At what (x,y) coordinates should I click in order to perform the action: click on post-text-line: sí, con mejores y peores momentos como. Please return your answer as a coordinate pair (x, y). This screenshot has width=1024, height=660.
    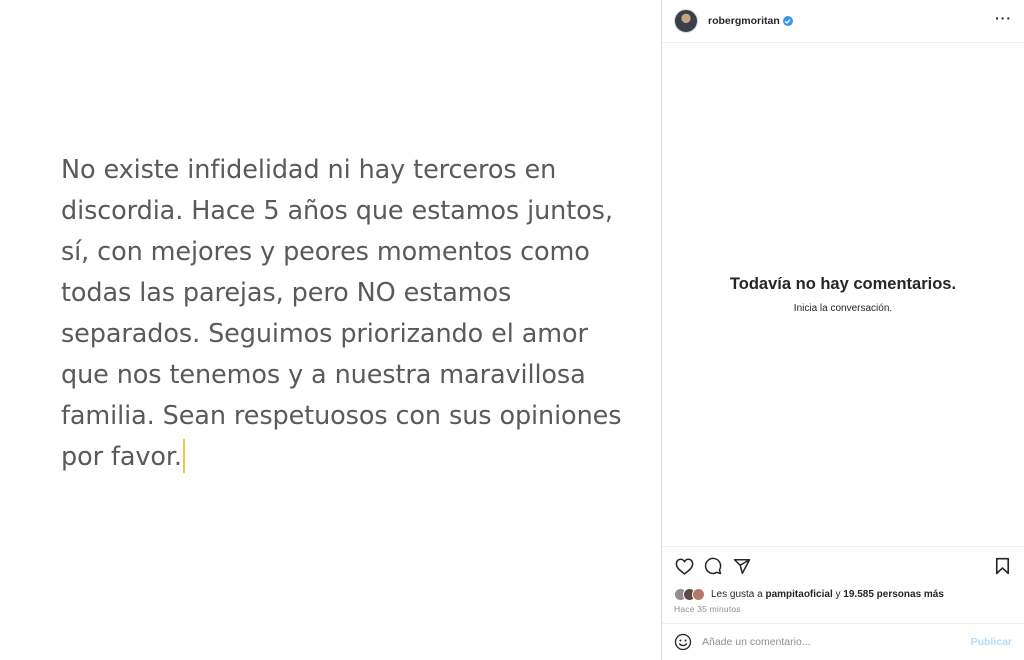
    Looking at the image, I should click on (325, 252).